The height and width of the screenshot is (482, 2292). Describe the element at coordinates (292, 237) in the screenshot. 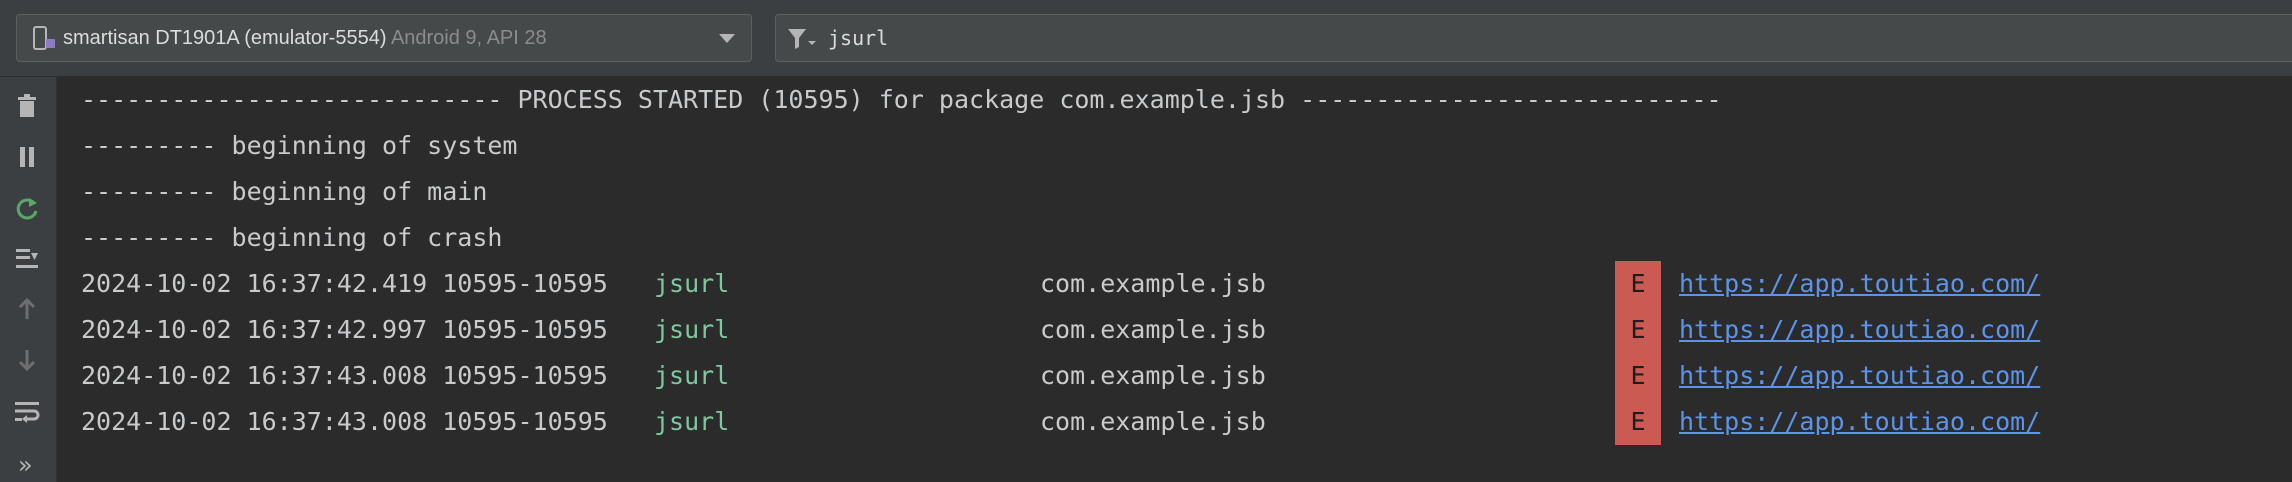

I see `log-header-line: --------- beginning of crash` at that location.